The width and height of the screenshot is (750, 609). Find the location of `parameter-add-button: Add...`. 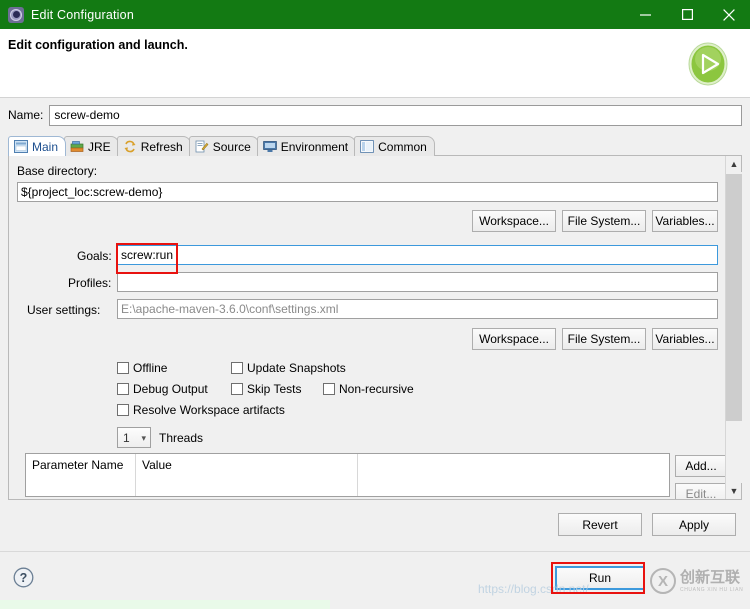

parameter-add-button: Add... is located at coordinates (700, 466).